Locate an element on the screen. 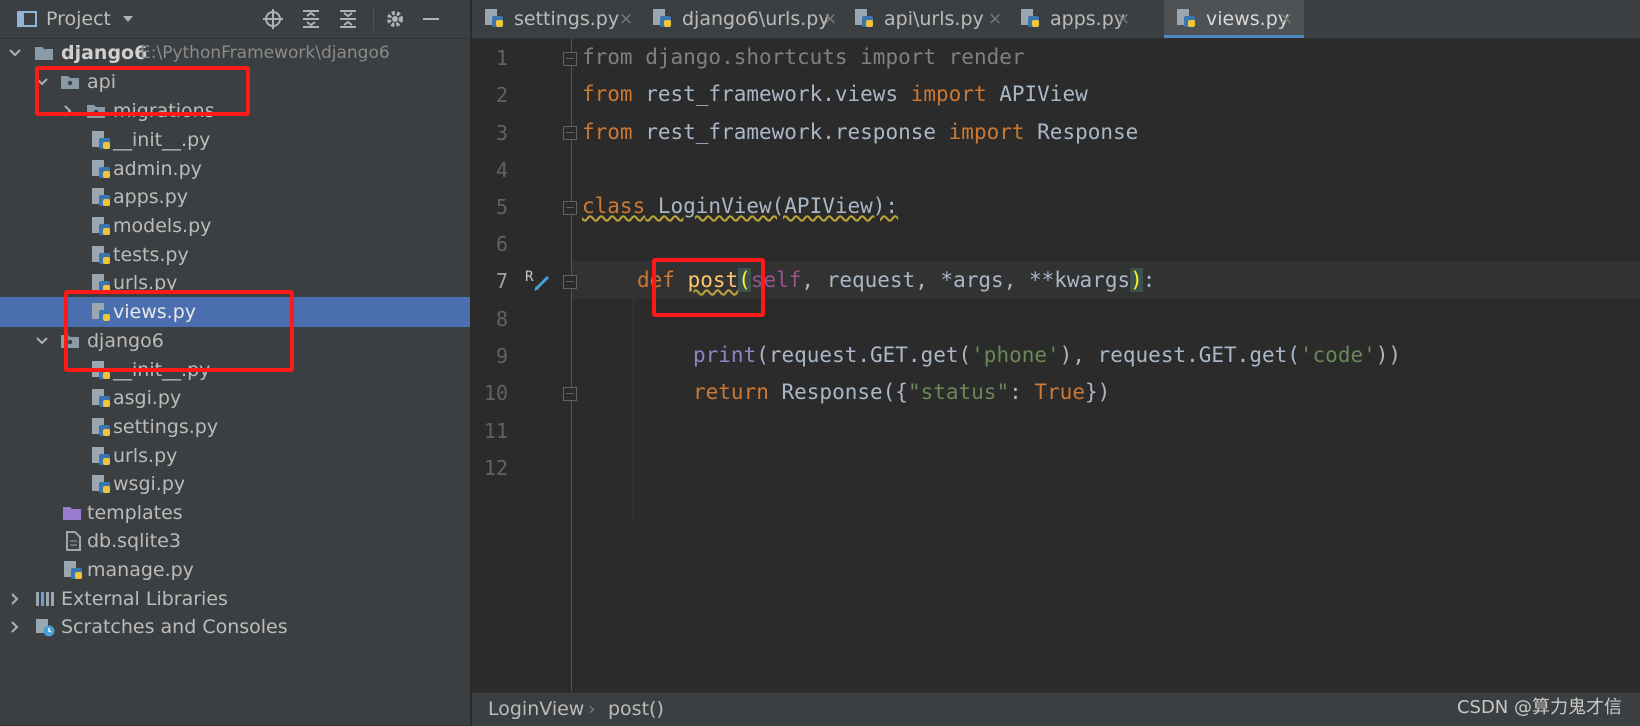 The height and width of the screenshot is (726, 1640). locate-target-icon is located at coordinates (273, 19).